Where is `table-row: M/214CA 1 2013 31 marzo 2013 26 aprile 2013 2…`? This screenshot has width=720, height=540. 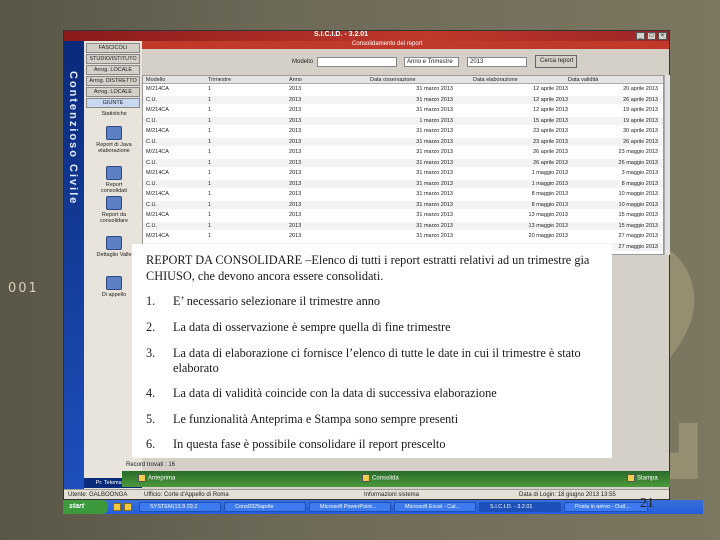 table-row: M/214CA 1 2013 31 marzo 2013 26 aprile 2013 2… is located at coordinates (403, 152).